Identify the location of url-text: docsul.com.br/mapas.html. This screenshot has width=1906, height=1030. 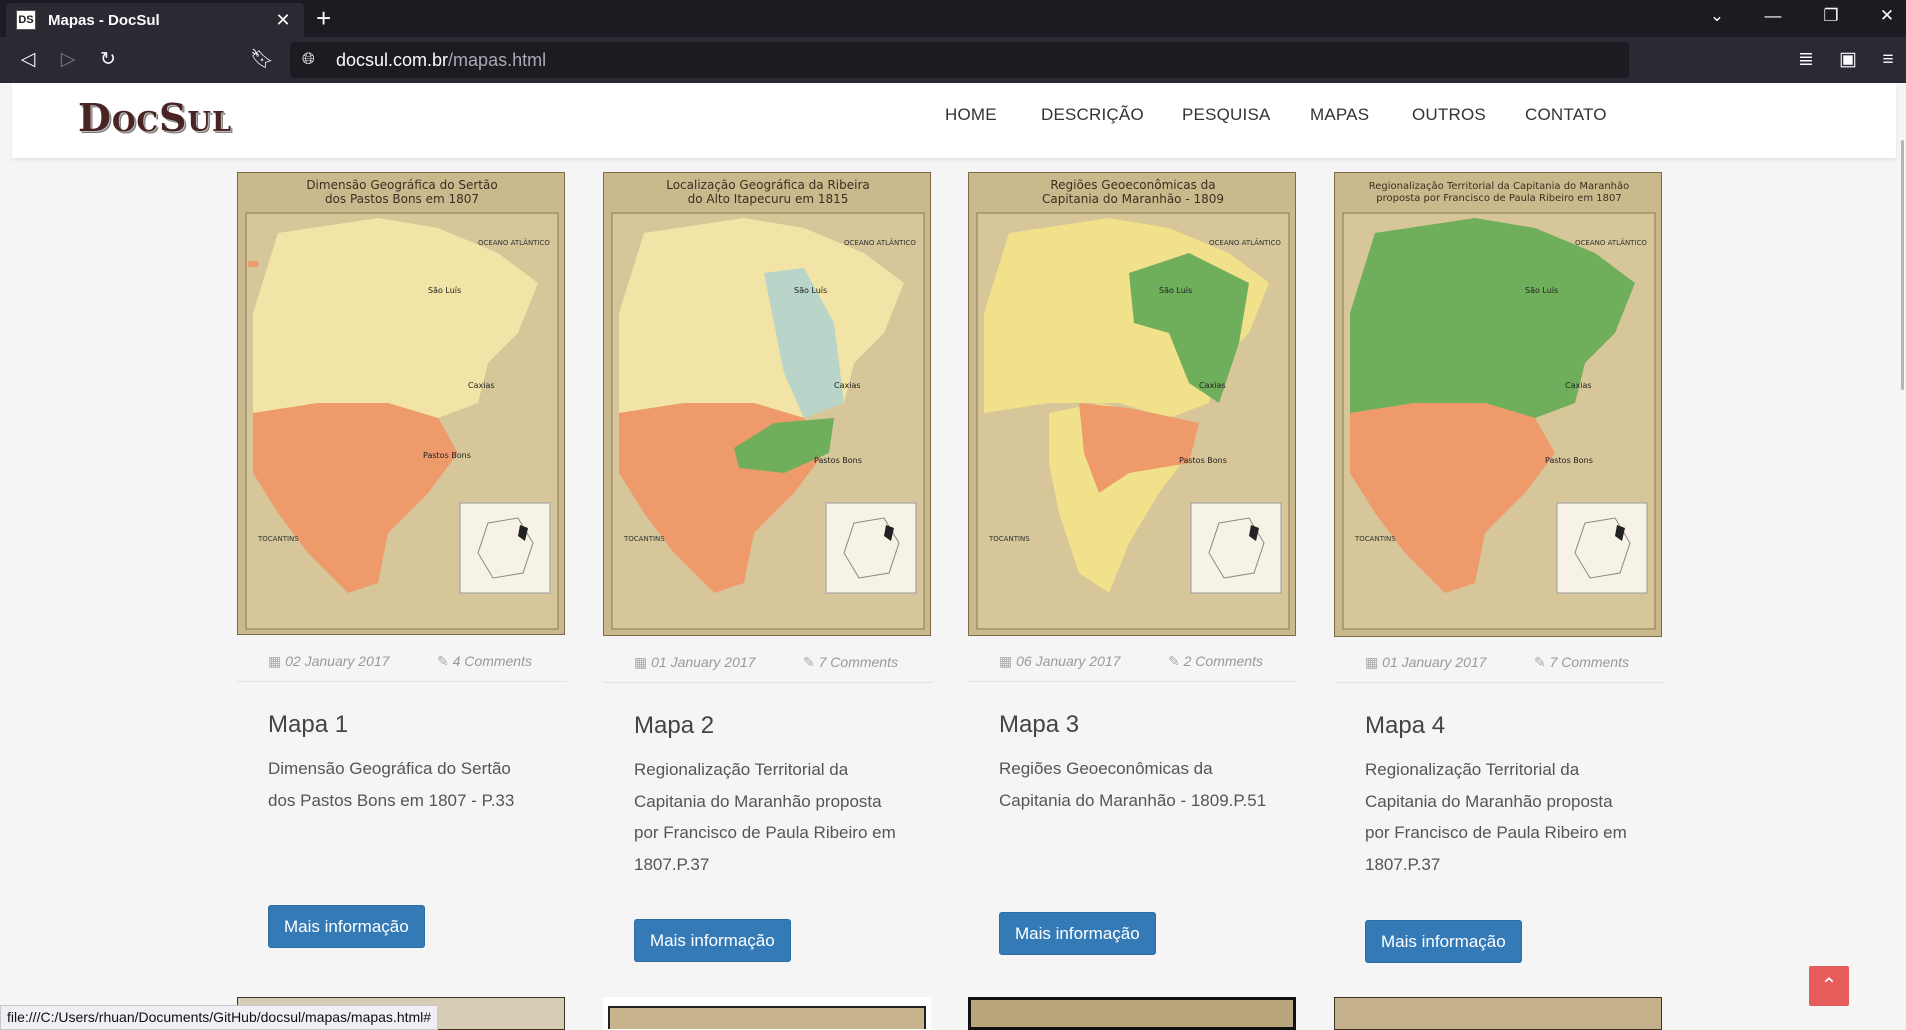
(441, 60).